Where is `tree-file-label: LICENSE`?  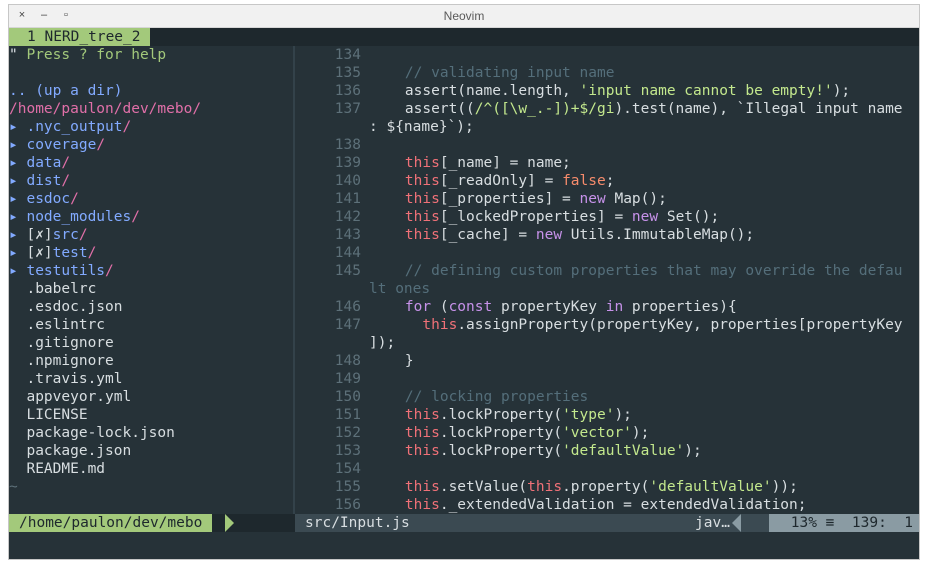 tree-file-label: LICENSE is located at coordinates (48, 415).